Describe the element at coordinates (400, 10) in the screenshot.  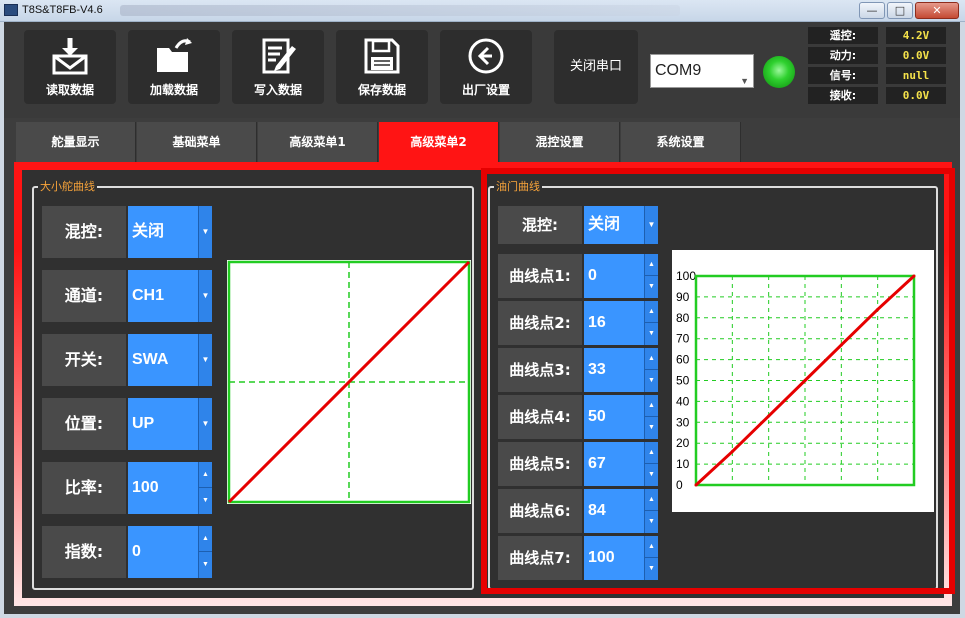
I see `blurred-tabs-area` at that location.